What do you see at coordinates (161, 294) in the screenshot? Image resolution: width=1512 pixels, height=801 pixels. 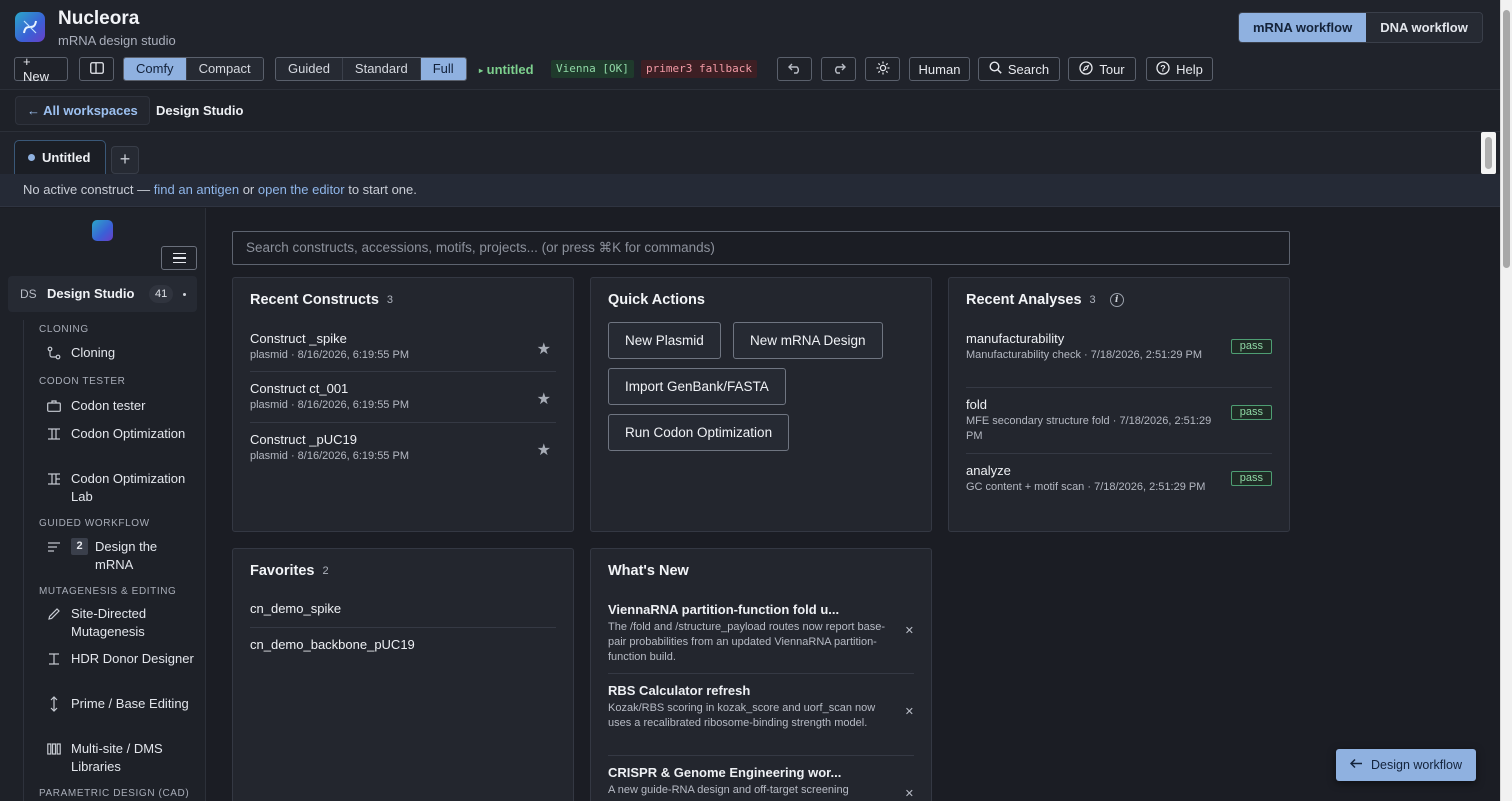 I see `workspace-count-badge: 41` at bounding box center [161, 294].